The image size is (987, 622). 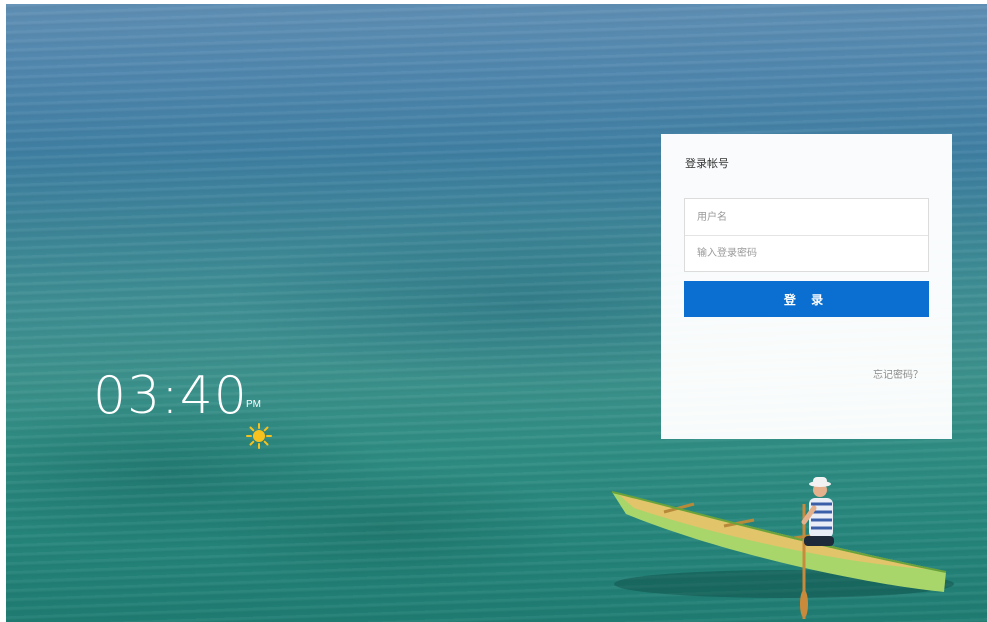 What do you see at coordinates (806, 217) in the screenshot?
I see `username-input` at bounding box center [806, 217].